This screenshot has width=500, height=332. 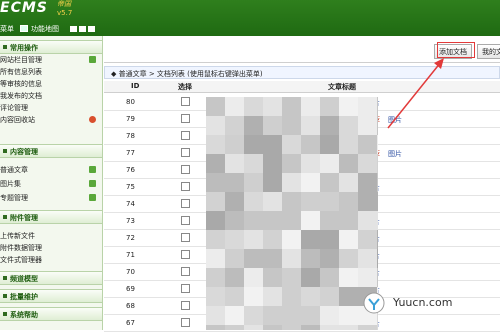 I want to click on watermark-text: Yuucn.com, so click(x=423, y=302).